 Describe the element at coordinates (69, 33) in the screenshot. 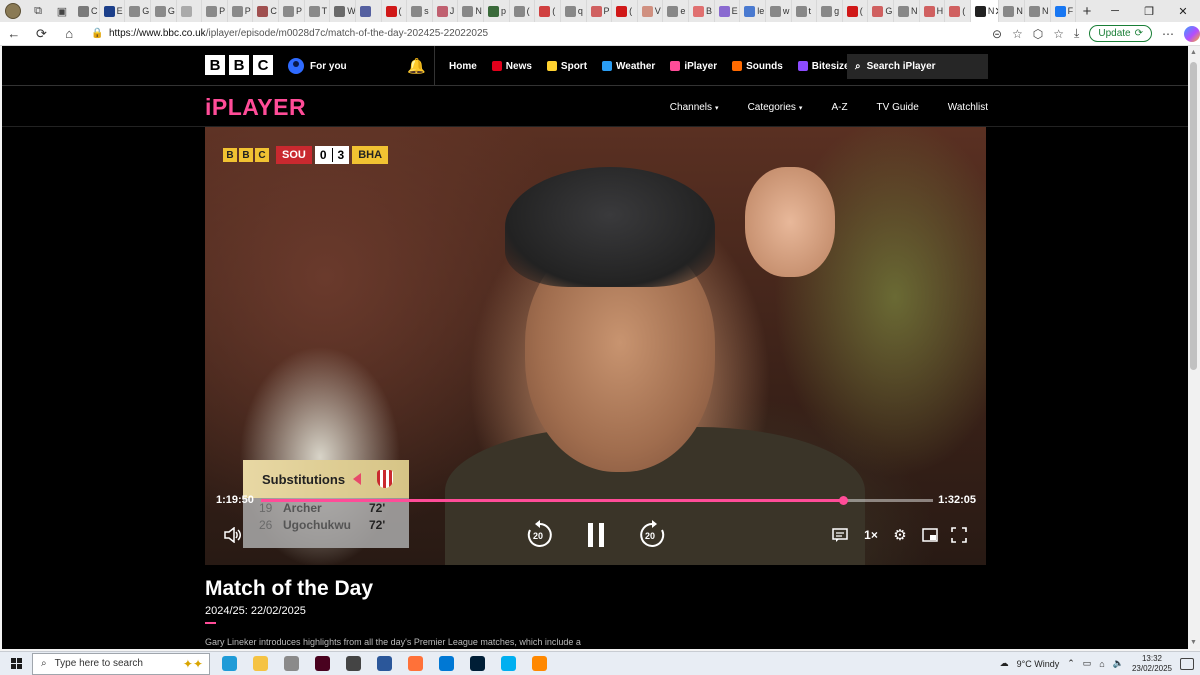

I see `home-icon: ⌂` at that location.